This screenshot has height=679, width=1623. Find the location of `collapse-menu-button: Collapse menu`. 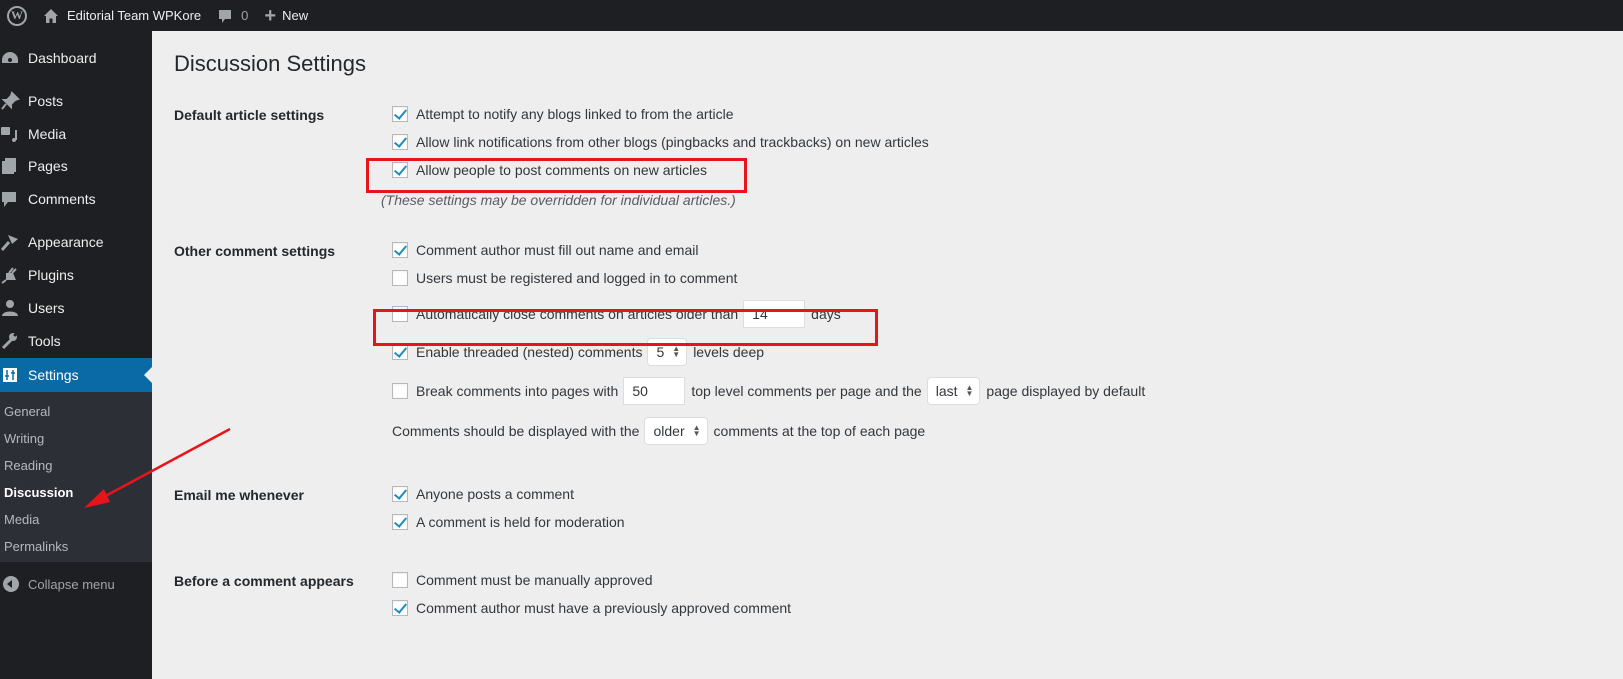

collapse-menu-button: Collapse menu is located at coordinates (57, 584).